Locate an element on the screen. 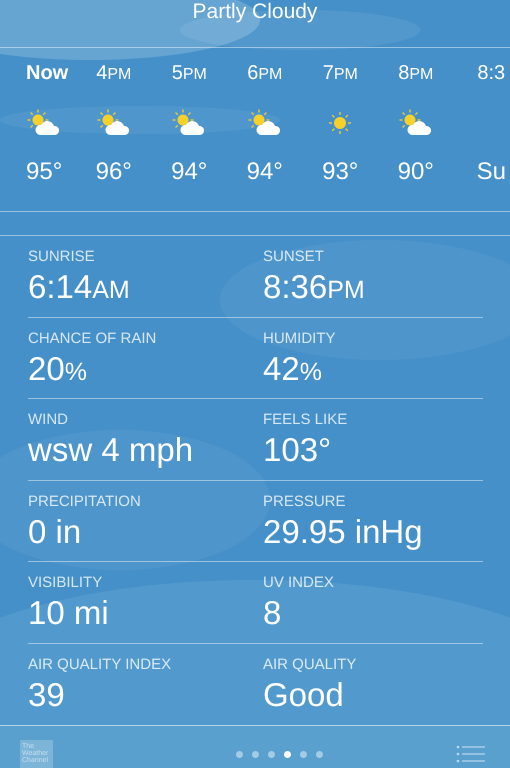 This screenshot has width=510, height=768. detail-label: SUNRISE is located at coordinates (61, 256).